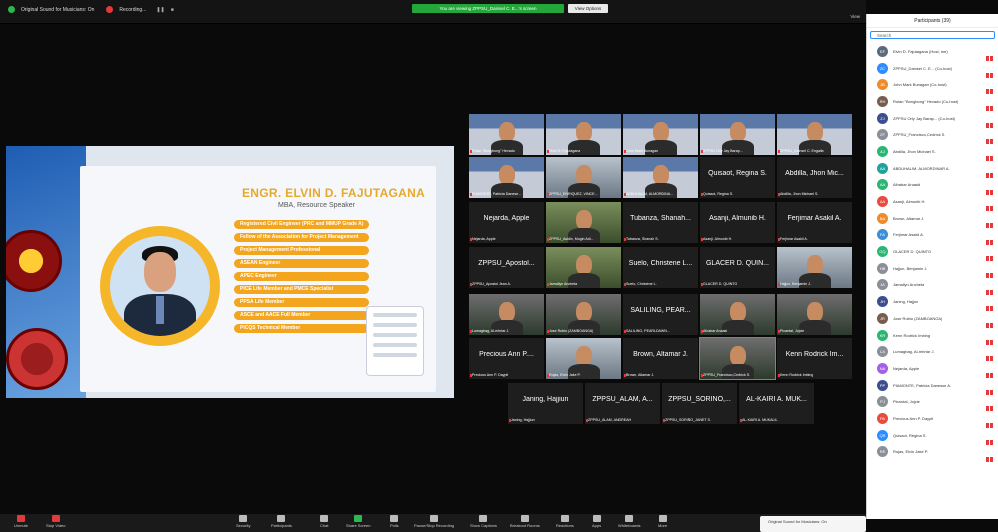 This screenshot has height=532, width=998. Describe the element at coordinates (932, 219) in the screenshot. I see `participant-row: BA Brown, Altamar J.` at that location.